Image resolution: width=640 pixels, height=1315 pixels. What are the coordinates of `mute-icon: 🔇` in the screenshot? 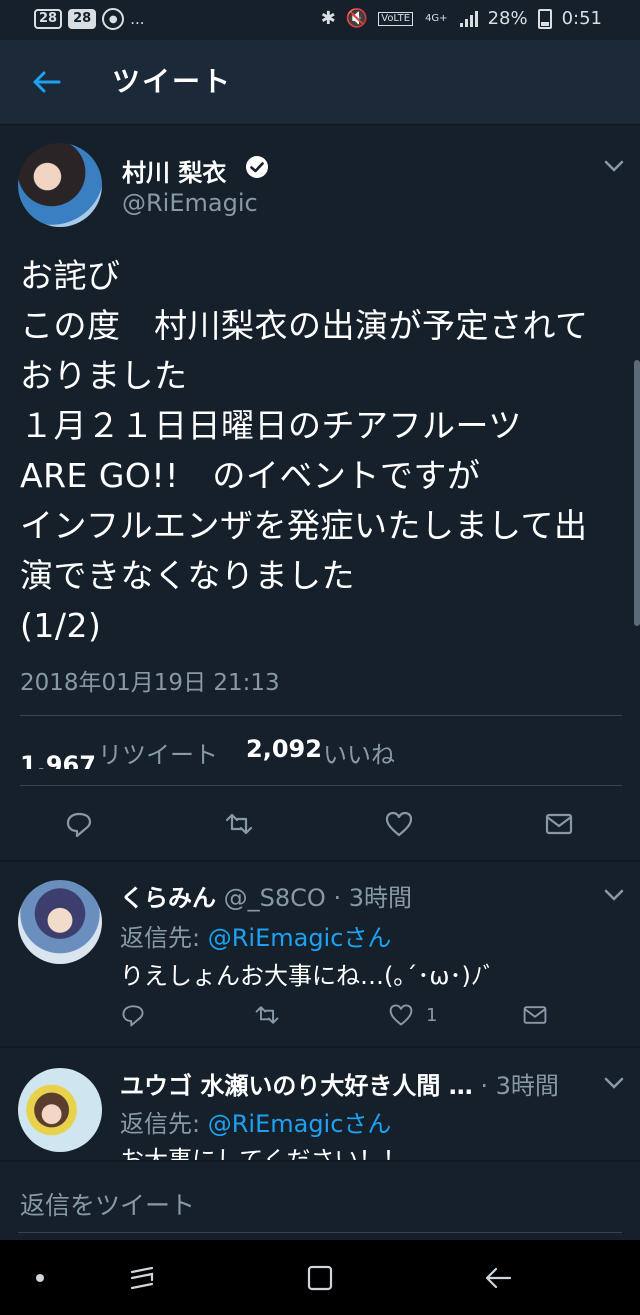 It's located at (357, 18).